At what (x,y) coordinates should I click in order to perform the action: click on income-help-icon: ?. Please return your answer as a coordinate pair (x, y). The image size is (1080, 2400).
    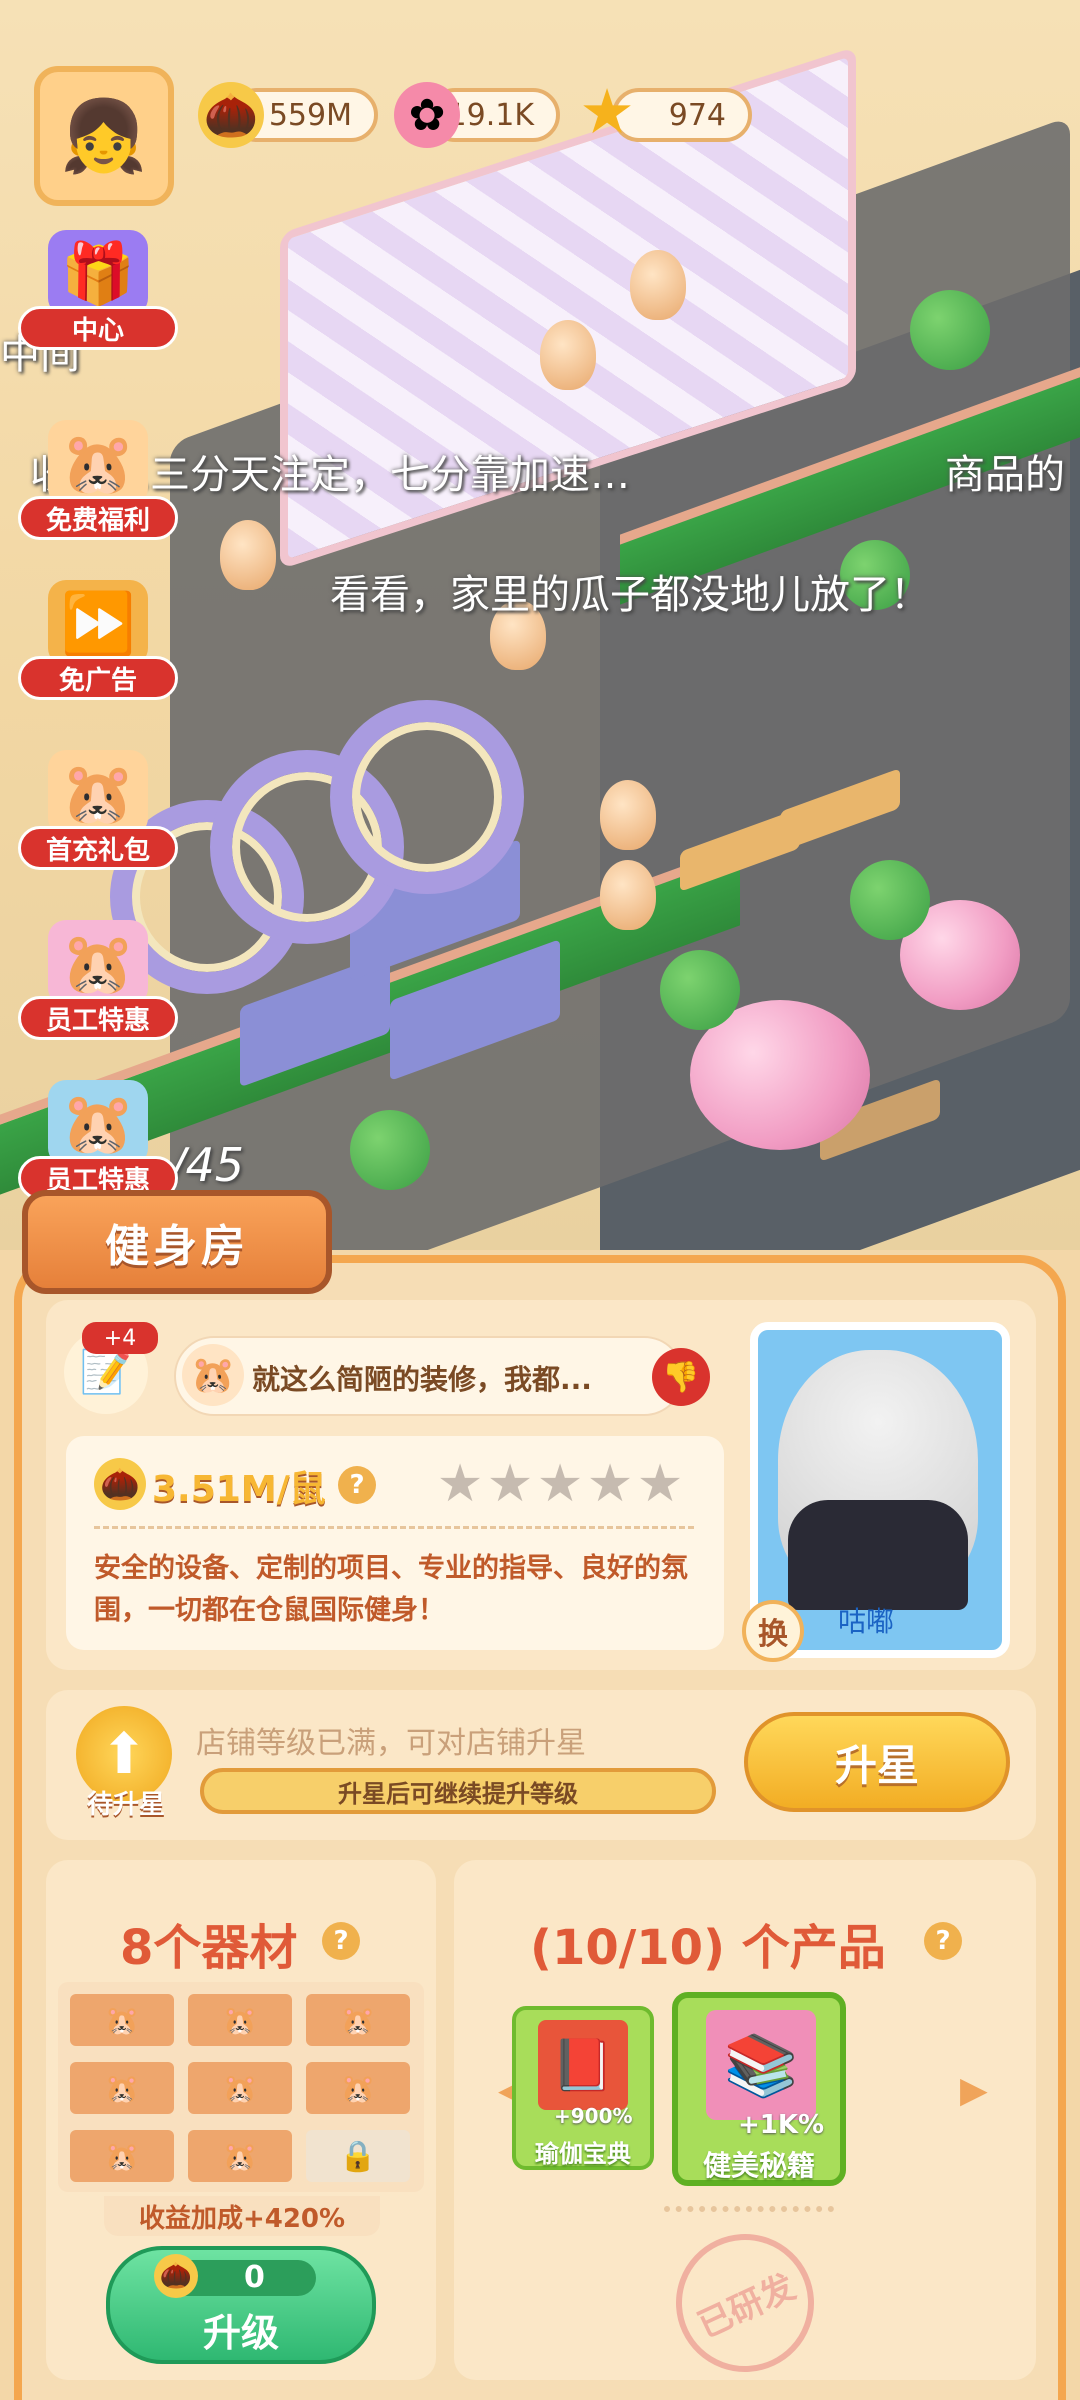
    Looking at the image, I should click on (357, 1485).